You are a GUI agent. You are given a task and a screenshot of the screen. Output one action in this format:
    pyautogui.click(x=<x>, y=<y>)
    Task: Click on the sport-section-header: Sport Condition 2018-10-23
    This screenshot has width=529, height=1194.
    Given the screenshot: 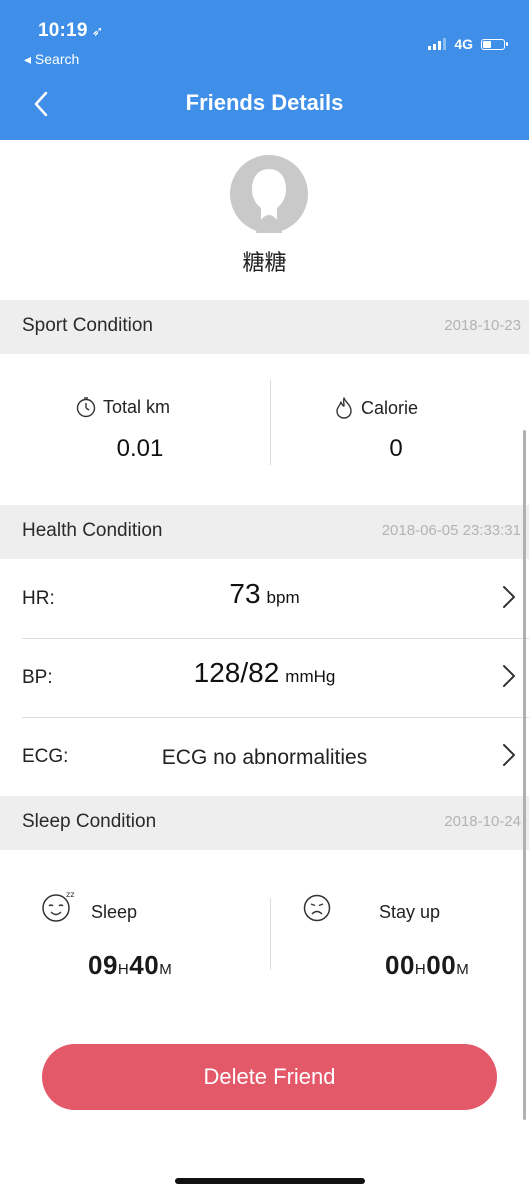 What is the action you would take?
    pyautogui.click(x=264, y=327)
    